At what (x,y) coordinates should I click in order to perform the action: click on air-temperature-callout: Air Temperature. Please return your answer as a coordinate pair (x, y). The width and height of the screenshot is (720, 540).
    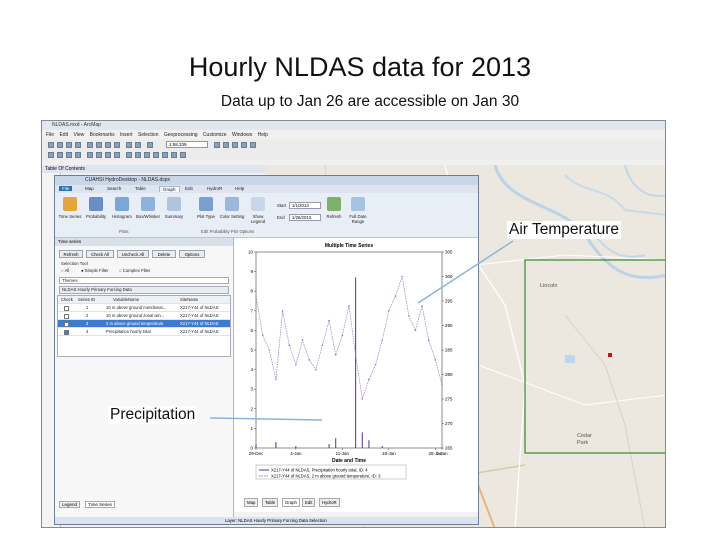
    Looking at the image, I should click on (564, 230).